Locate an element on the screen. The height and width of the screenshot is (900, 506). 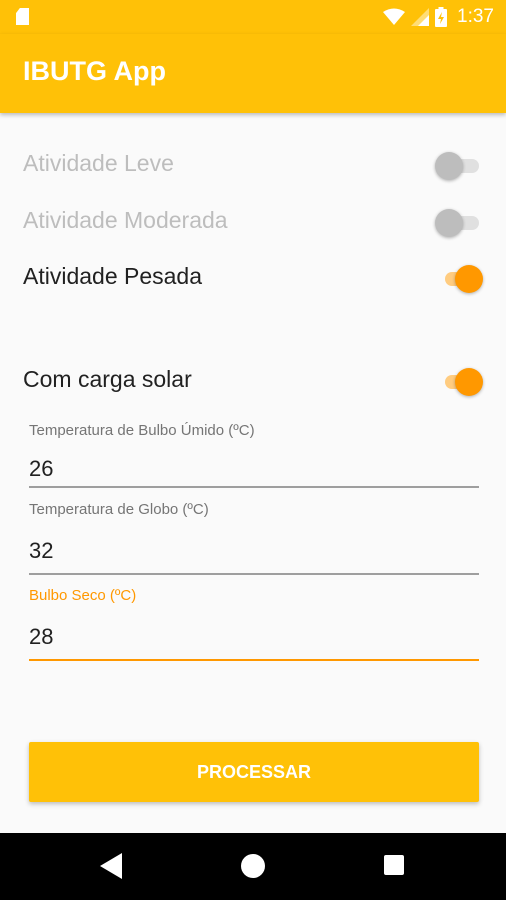
dry-bulb-field: Bulbo Seco (ºC) 28 is located at coordinates (254, 625).